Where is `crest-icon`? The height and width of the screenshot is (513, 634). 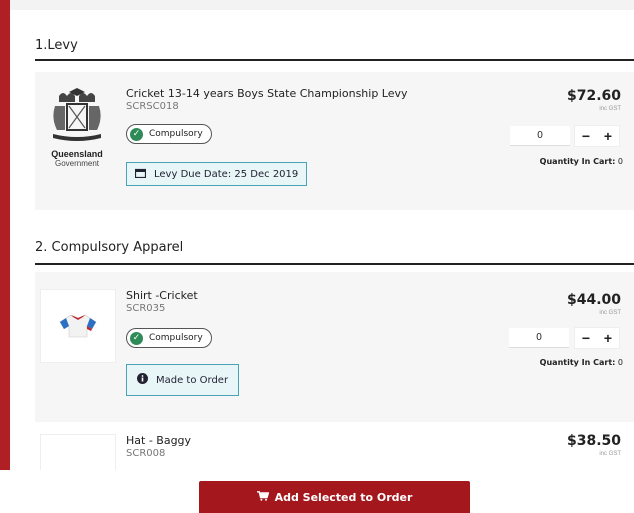 crest-icon is located at coordinates (77, 114).